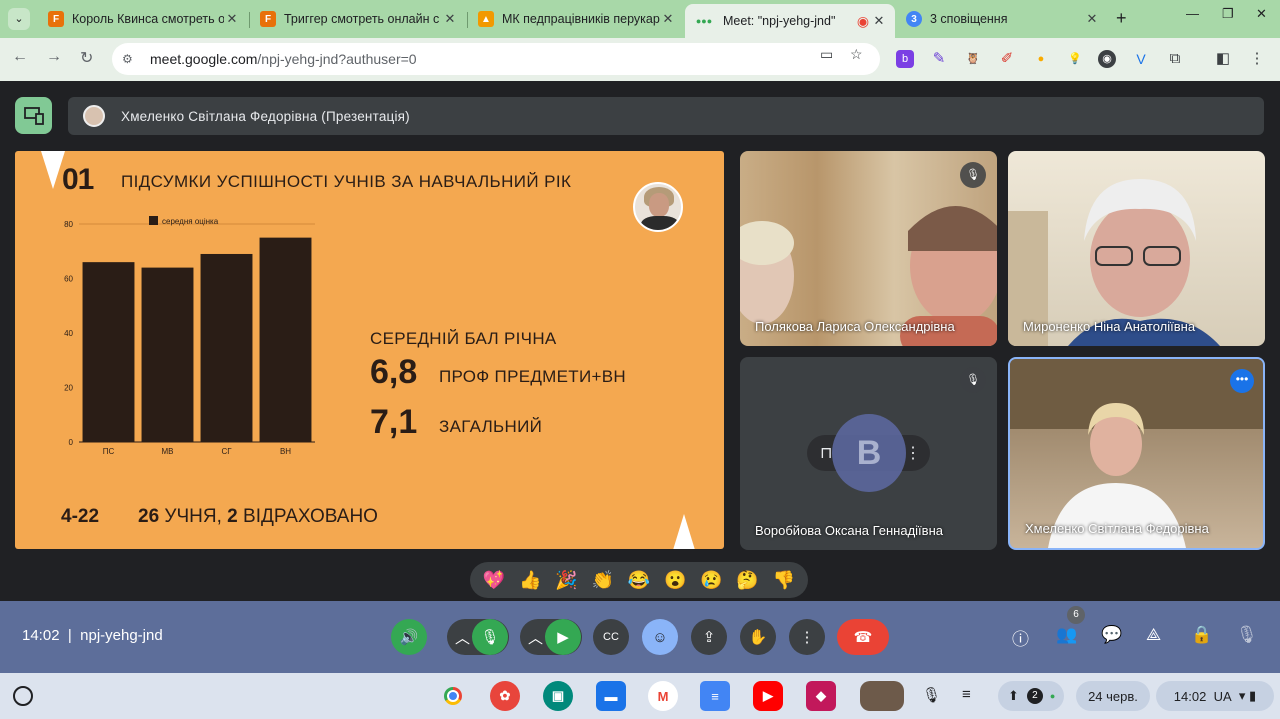 The width and height of the screenshot is (1280, 719). What do you see at coordinates (1141, 59) in the screenshot?
I see `extension-v-icon: V` at bounding box center [1141, 59].